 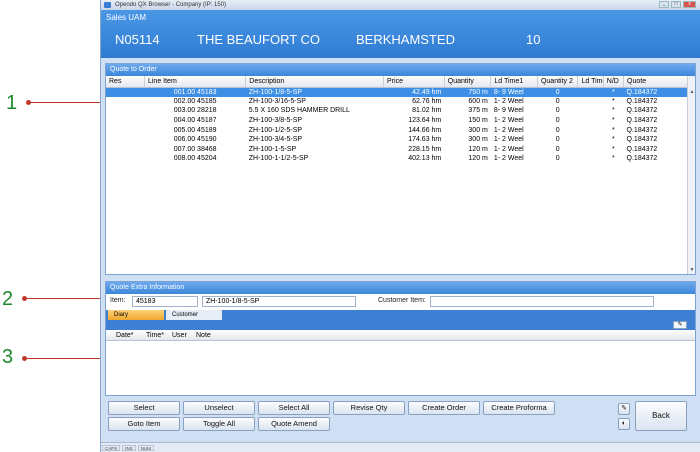 What do you see at coordinates (478, 101) in the screenshot?
I see `cell-quantity: 600 m` at bounding box center [478, 101].